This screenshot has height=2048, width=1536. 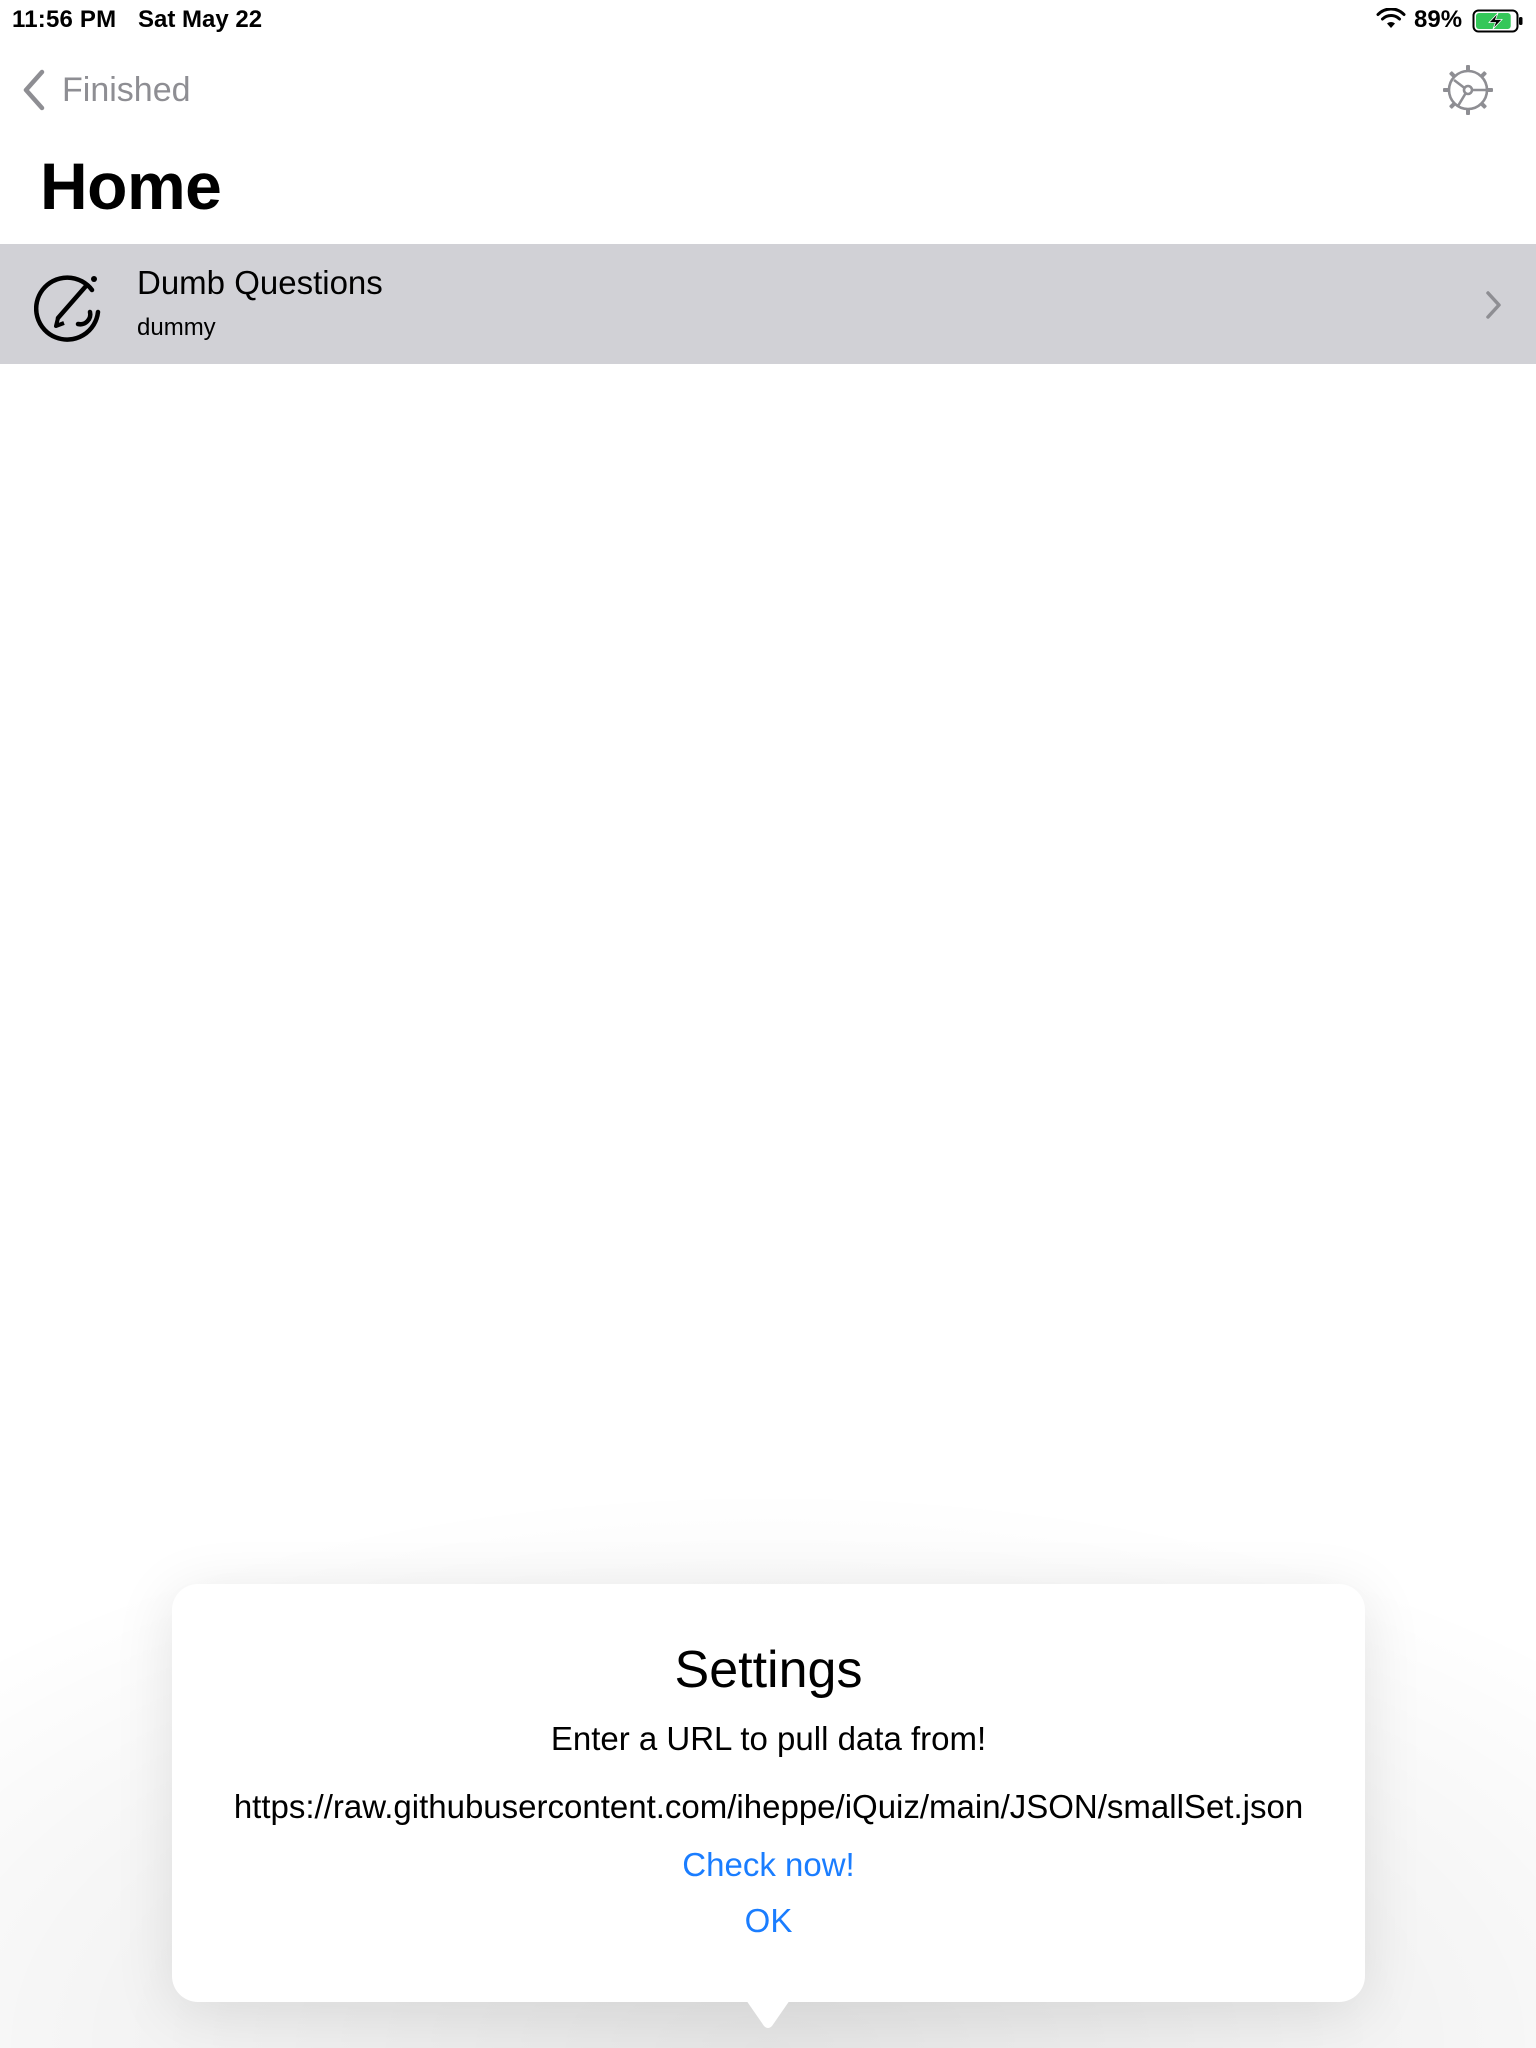 I want to click on popover-arrow, so click(x=768, y=2014).